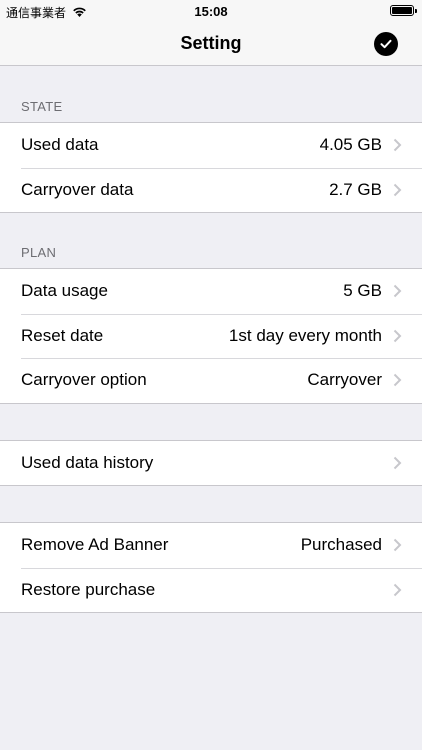 Image resolution: width=422 pixels, height=750 pixels. I want to click on row-label: Data usage, so click(64, 291).